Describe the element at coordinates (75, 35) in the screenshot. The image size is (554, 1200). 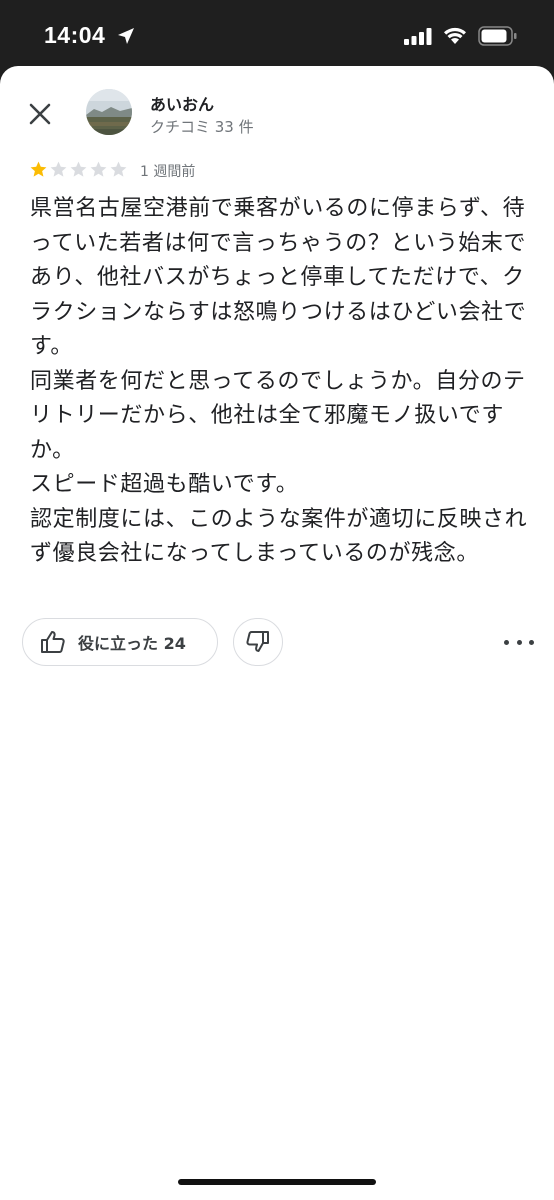
I see `status-time: 14:04` at that location.